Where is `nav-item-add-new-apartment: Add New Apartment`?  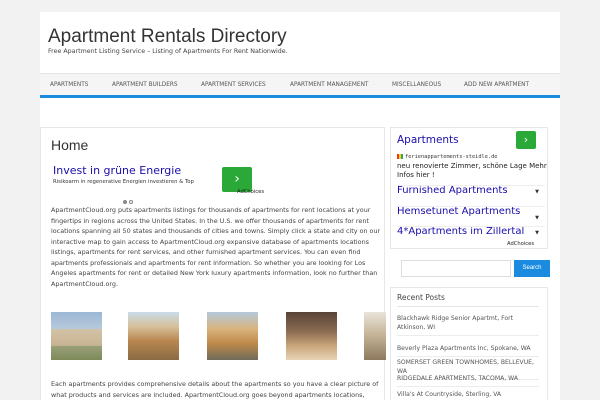 nav-item-add-new-apartment: Add New Apartment is located at coordinates (496, 85).